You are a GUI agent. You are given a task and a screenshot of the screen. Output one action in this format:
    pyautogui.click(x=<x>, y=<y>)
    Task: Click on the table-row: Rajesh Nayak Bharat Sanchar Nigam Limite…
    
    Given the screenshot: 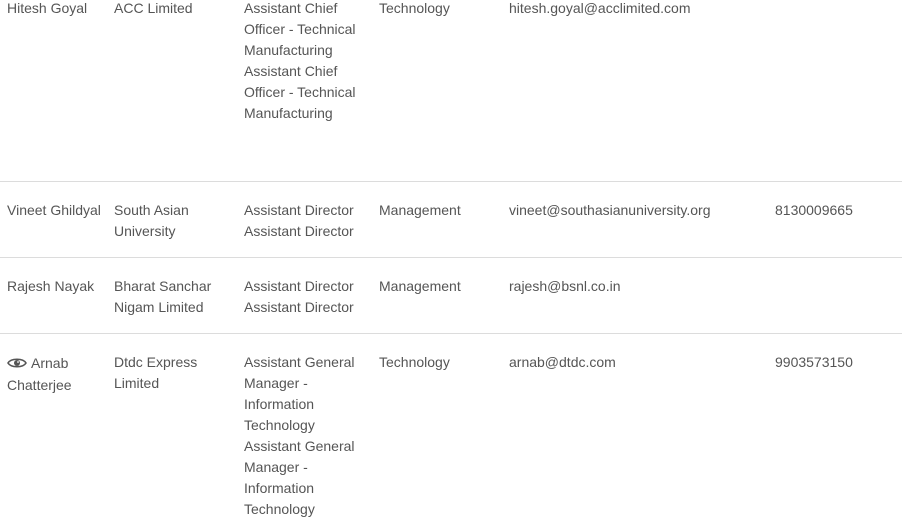 What is the action you would take?
    pyautogui.click(x=451, y=296)
    